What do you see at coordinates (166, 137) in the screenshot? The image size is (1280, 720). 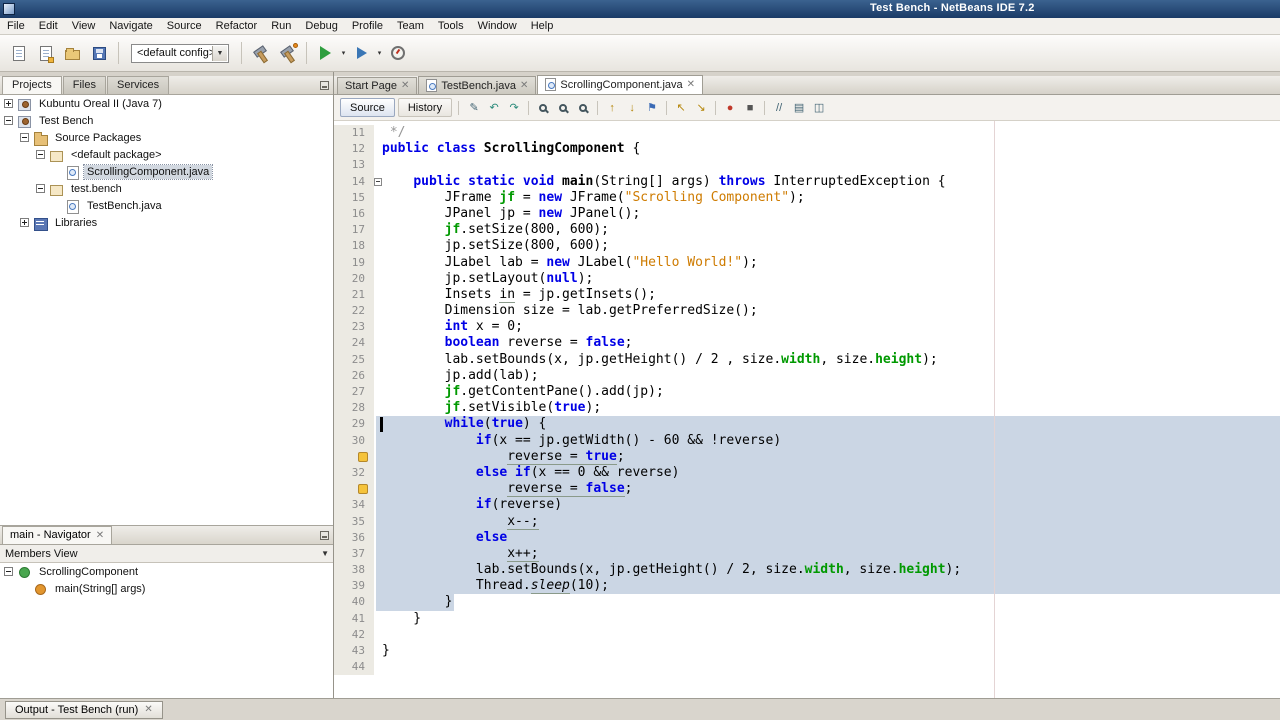 I see `projects-tree-item-source-packages: Source Packages` at bounding box center [166, 137].